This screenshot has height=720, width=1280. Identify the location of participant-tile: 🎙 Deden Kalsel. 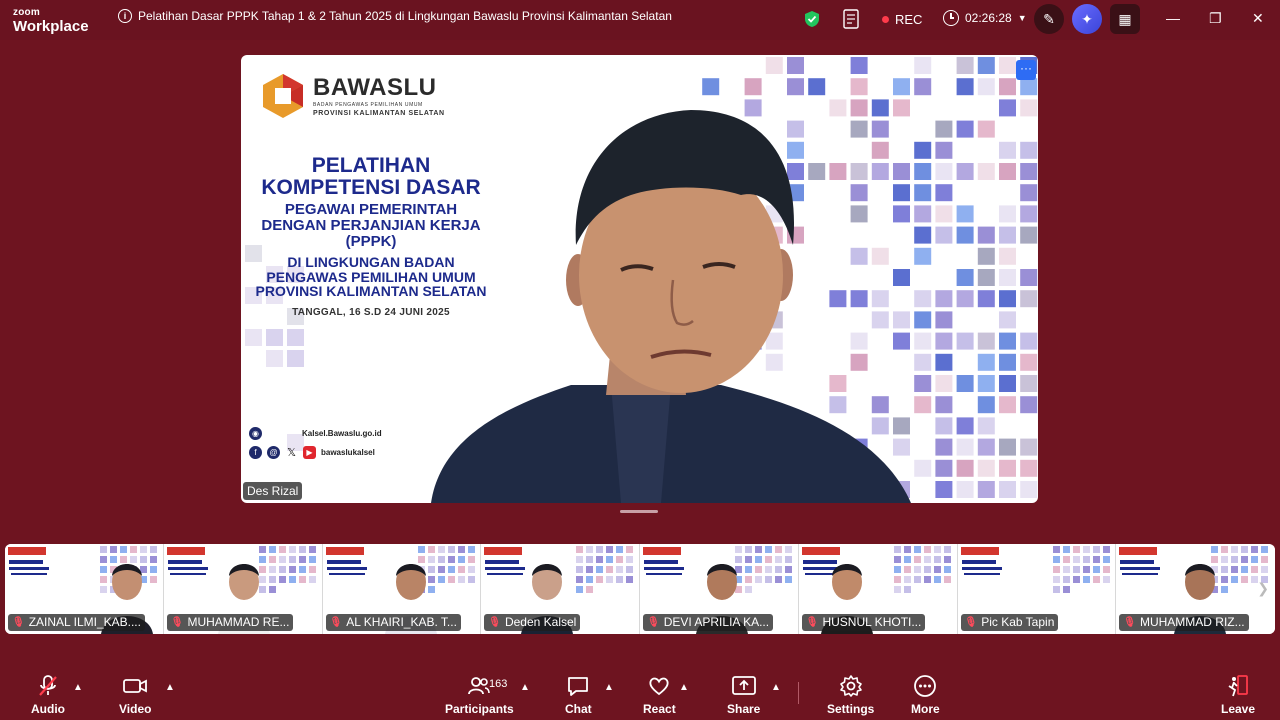
(560, 589).